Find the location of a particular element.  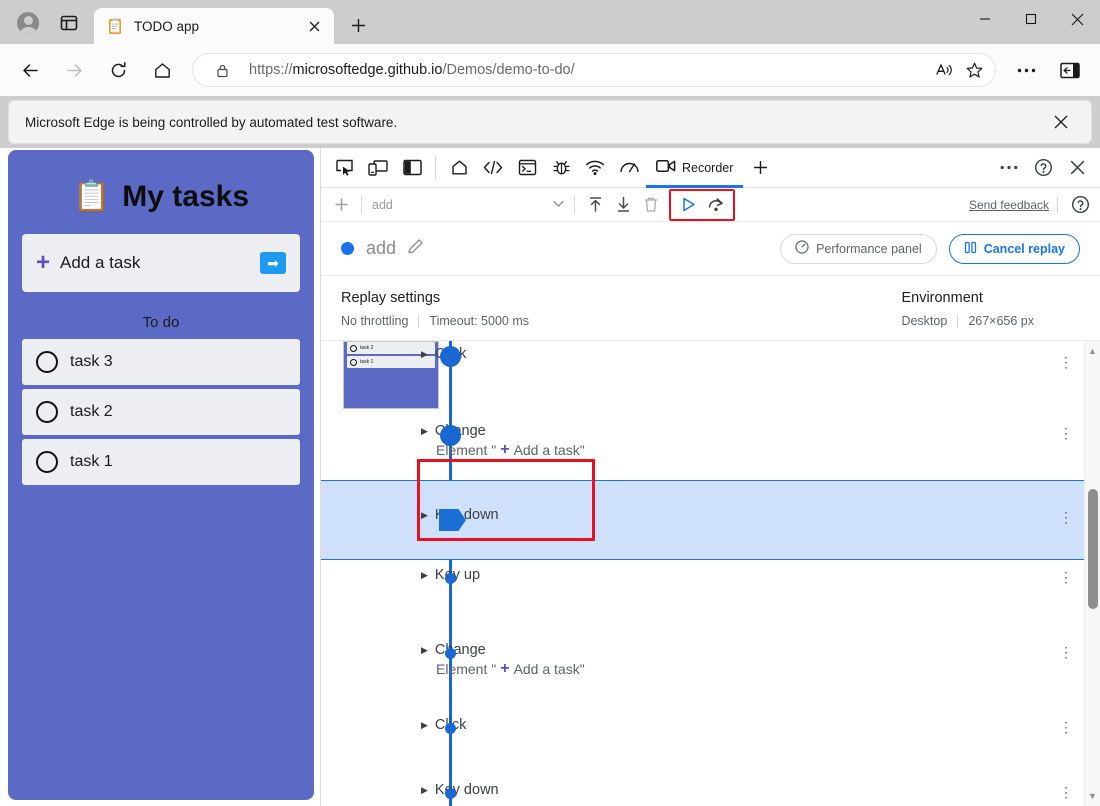

new-tab-button is located at coordinates (358, 25).